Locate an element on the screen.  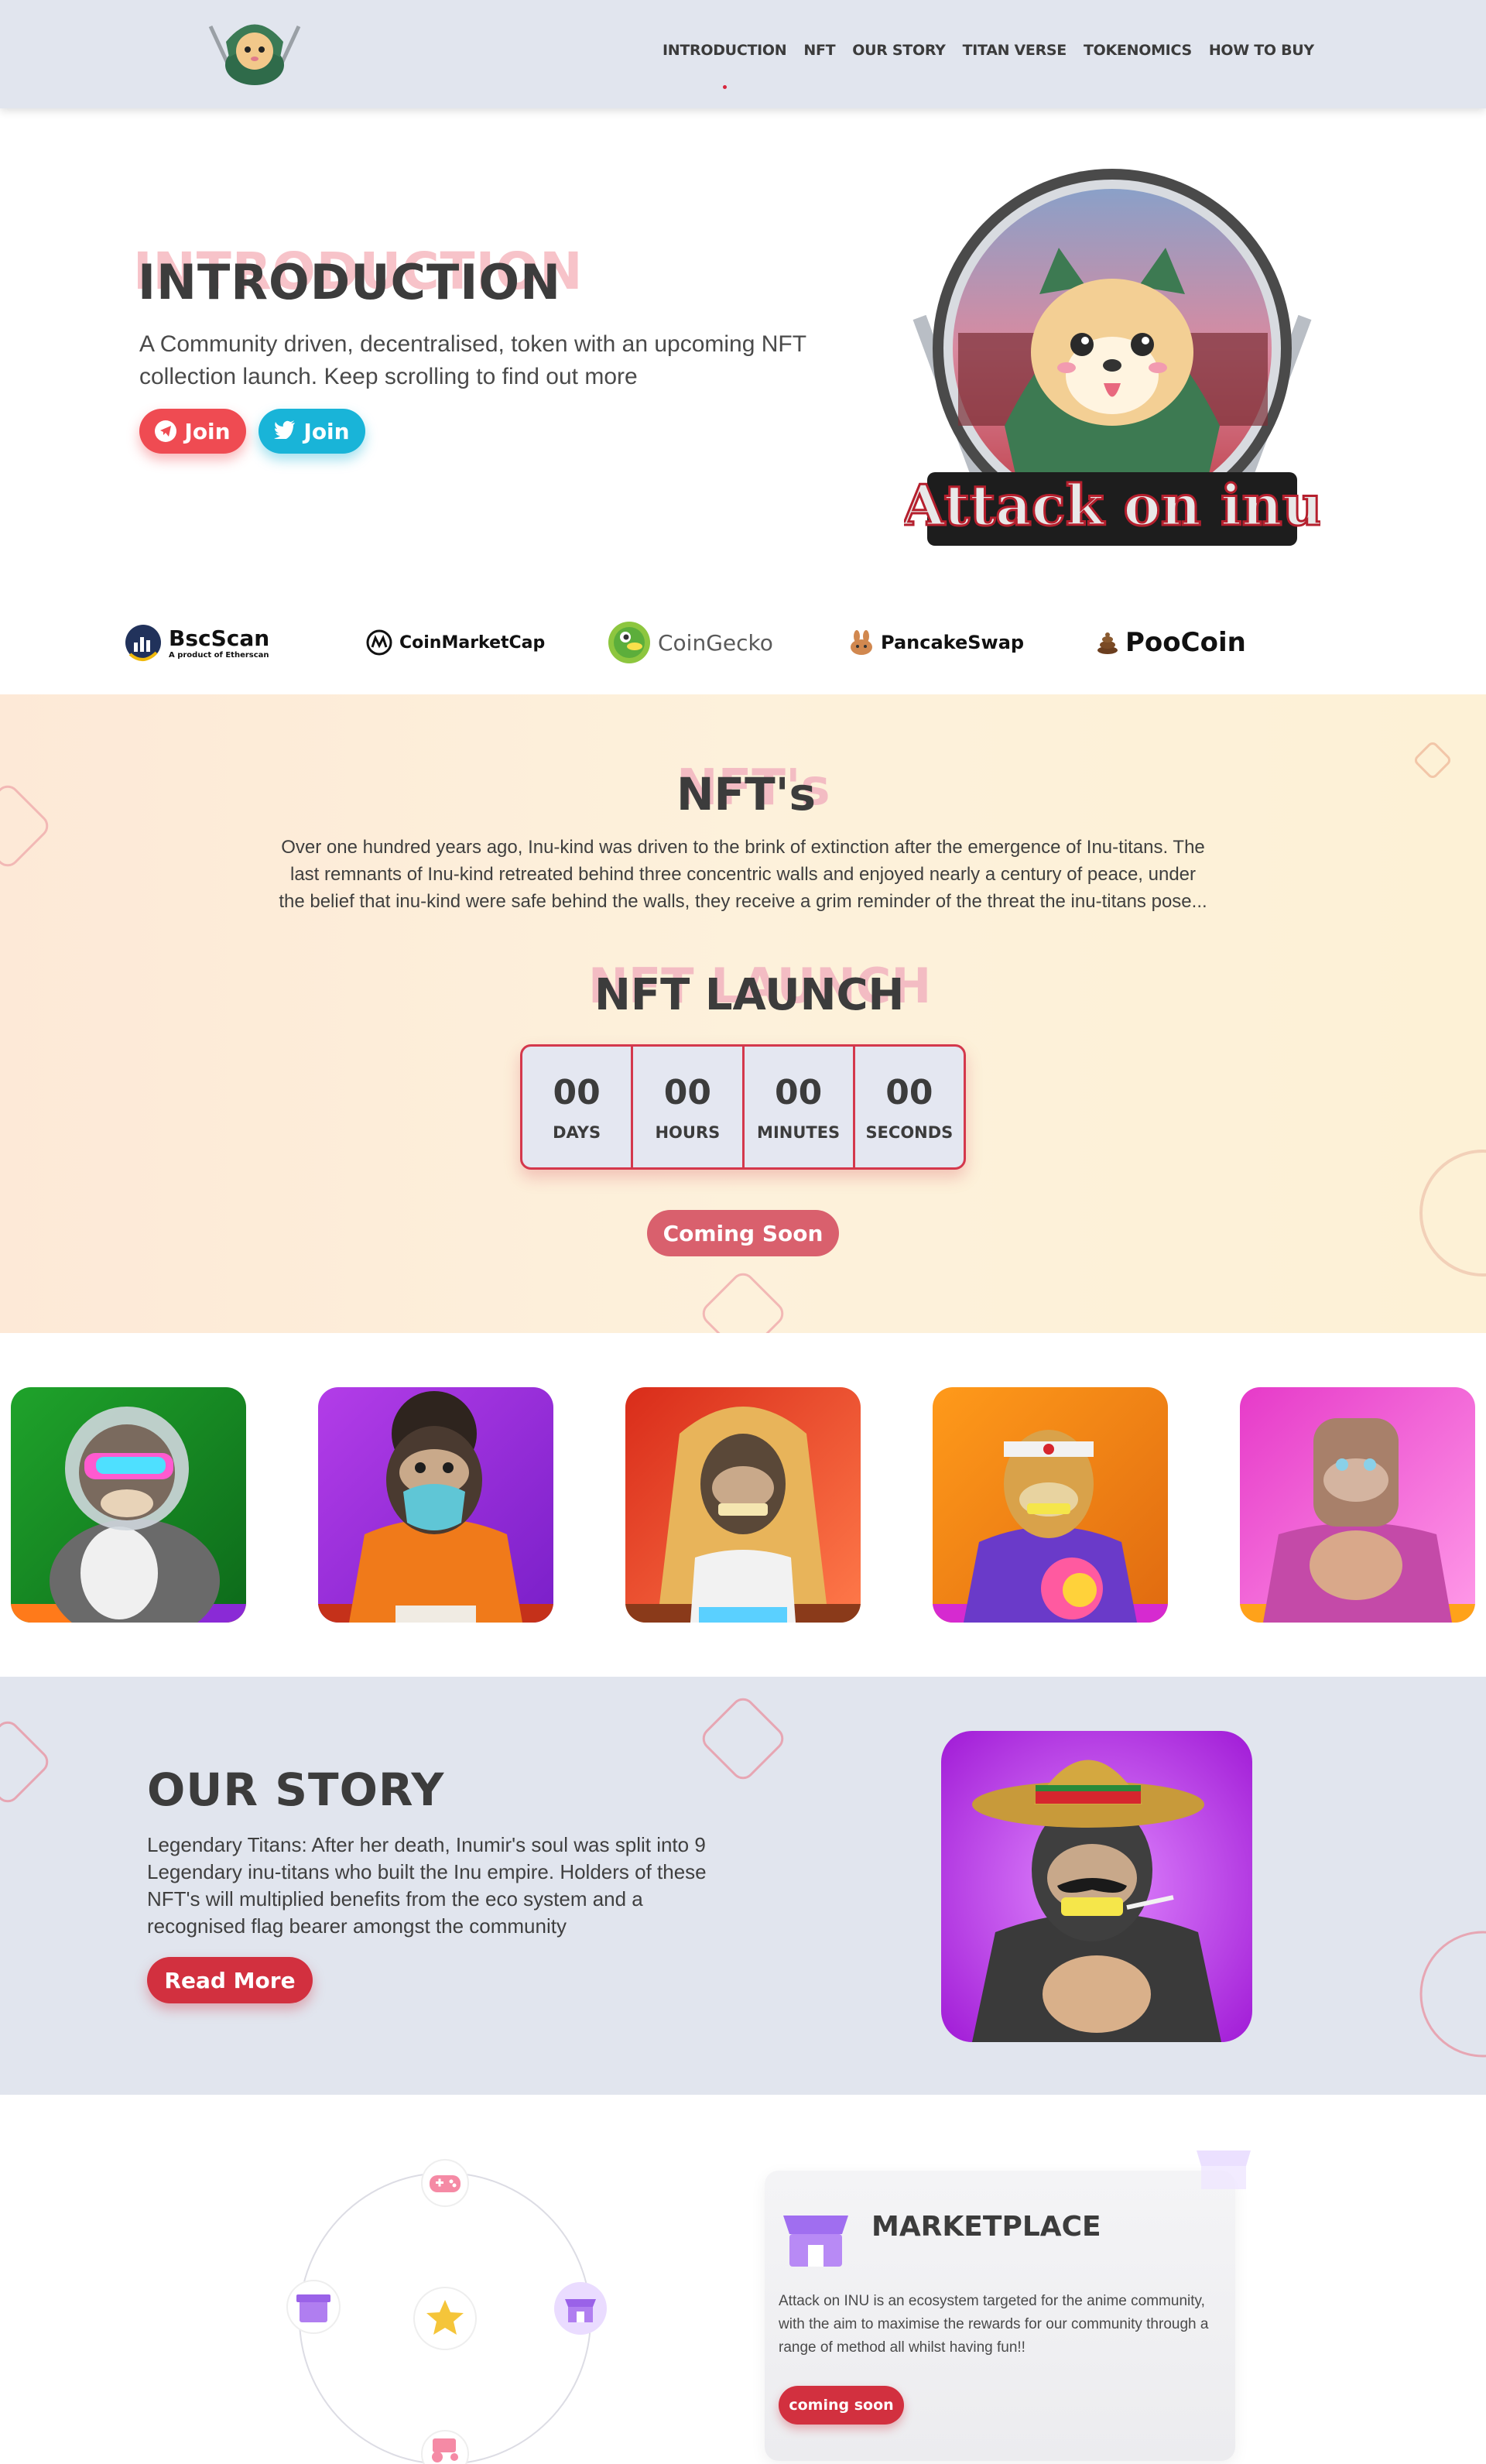
nft-ape-prisoner is located at coordinates (435, 1505).